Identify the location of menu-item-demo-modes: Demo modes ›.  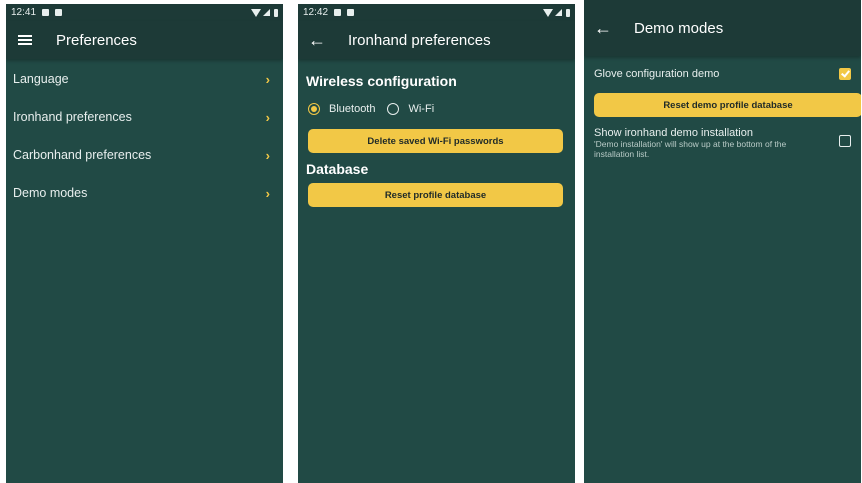
(144, 193).